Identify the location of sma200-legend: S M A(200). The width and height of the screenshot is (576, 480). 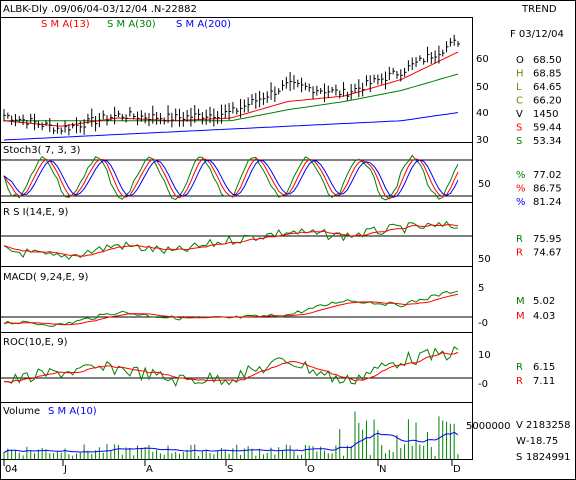
(203, 24).